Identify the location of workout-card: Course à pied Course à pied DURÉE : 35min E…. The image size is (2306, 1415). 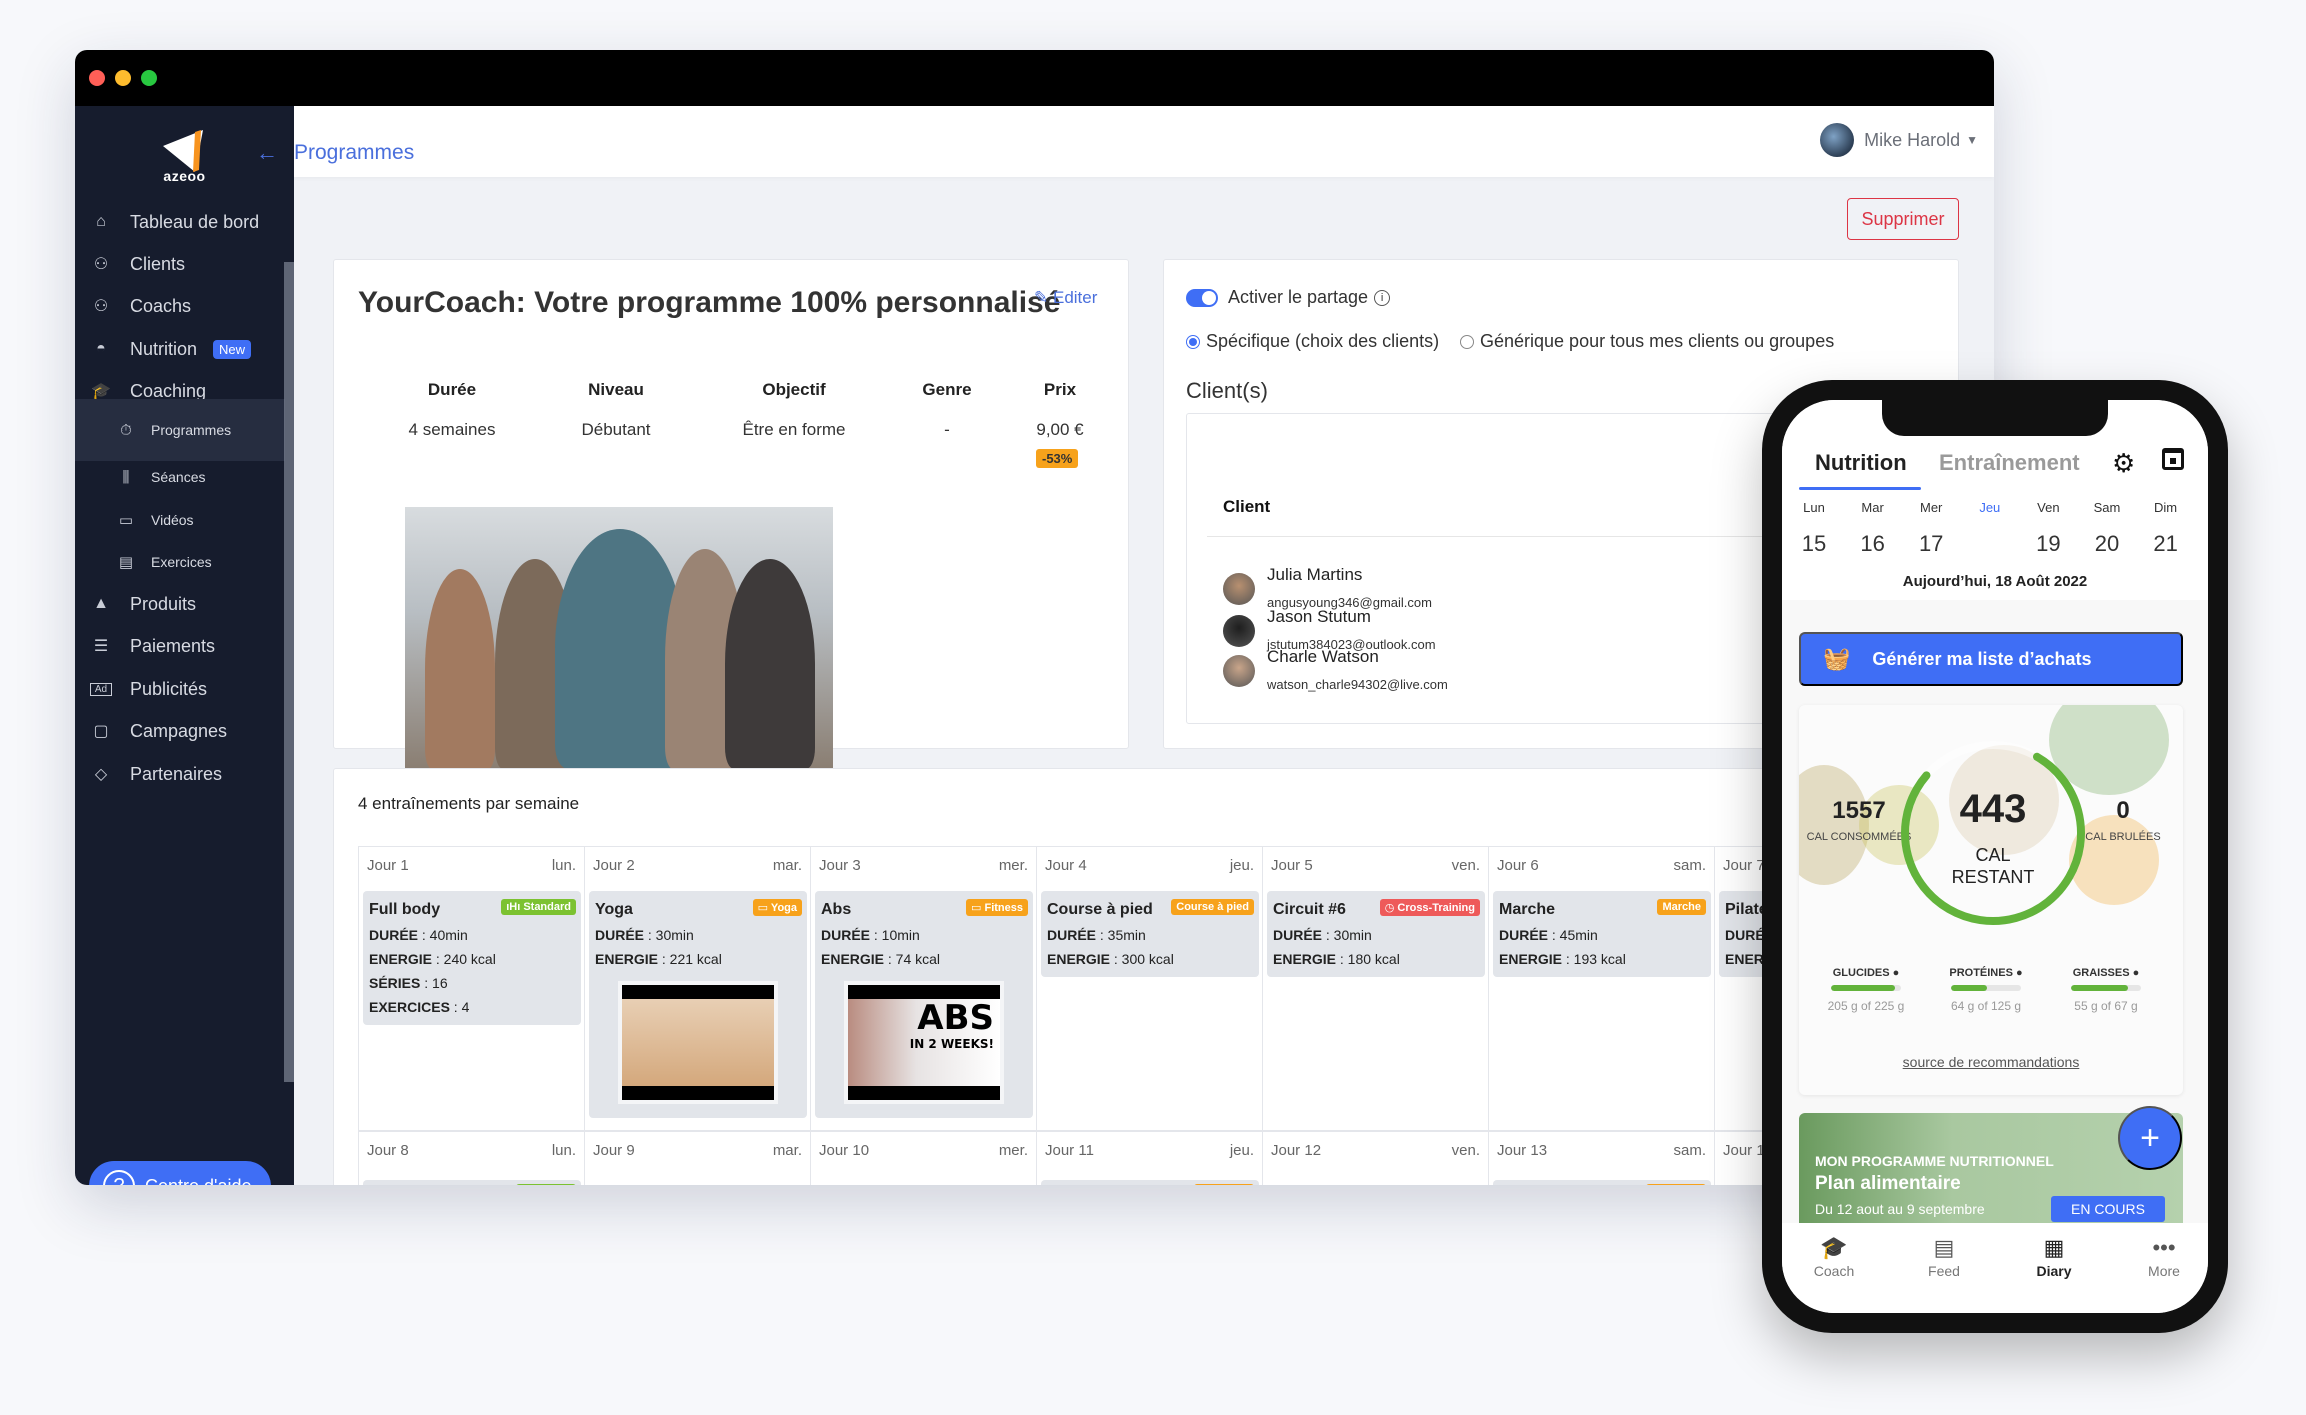
(1150, 934).